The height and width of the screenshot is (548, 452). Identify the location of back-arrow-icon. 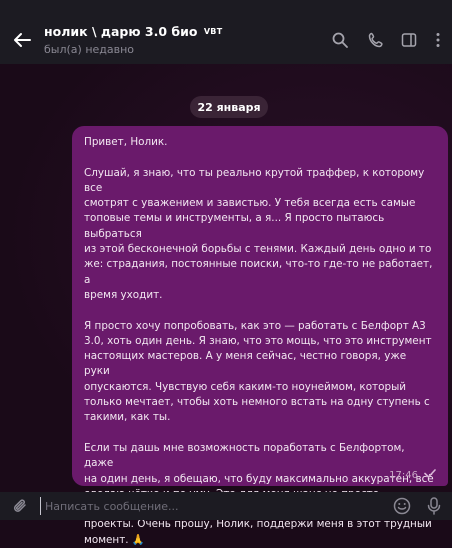
(22, 40).